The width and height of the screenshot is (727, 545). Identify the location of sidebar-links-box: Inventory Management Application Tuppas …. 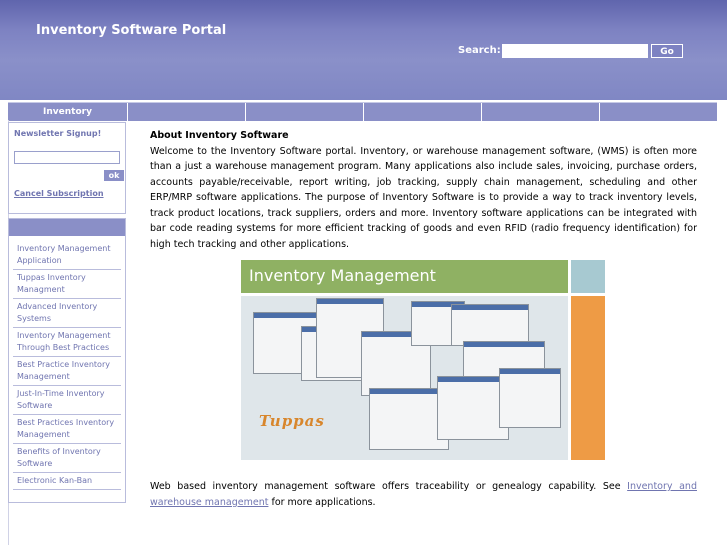
(67, 360).